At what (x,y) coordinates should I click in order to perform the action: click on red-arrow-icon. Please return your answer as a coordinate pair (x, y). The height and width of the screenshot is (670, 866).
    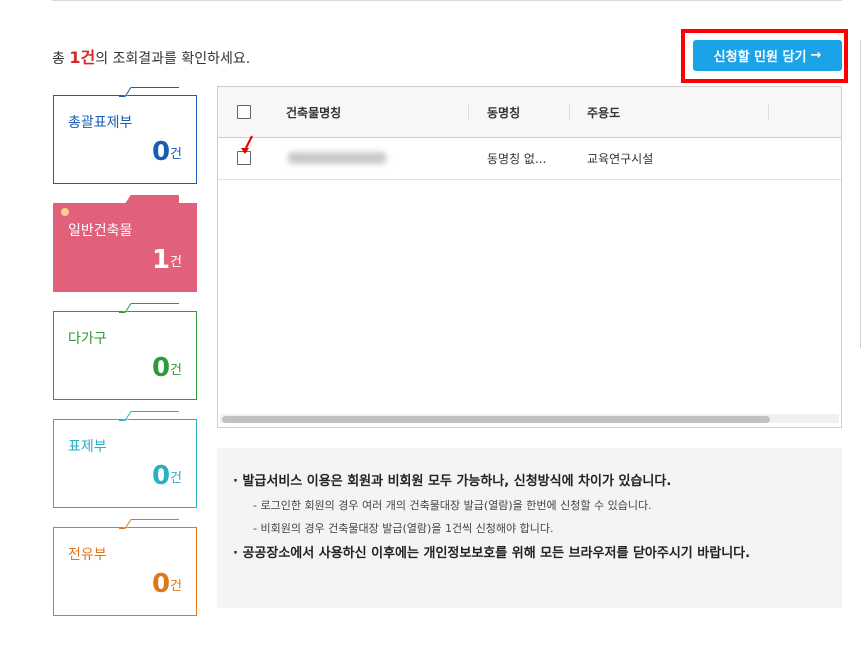
    Looking at the image, I should click on (248, 147).